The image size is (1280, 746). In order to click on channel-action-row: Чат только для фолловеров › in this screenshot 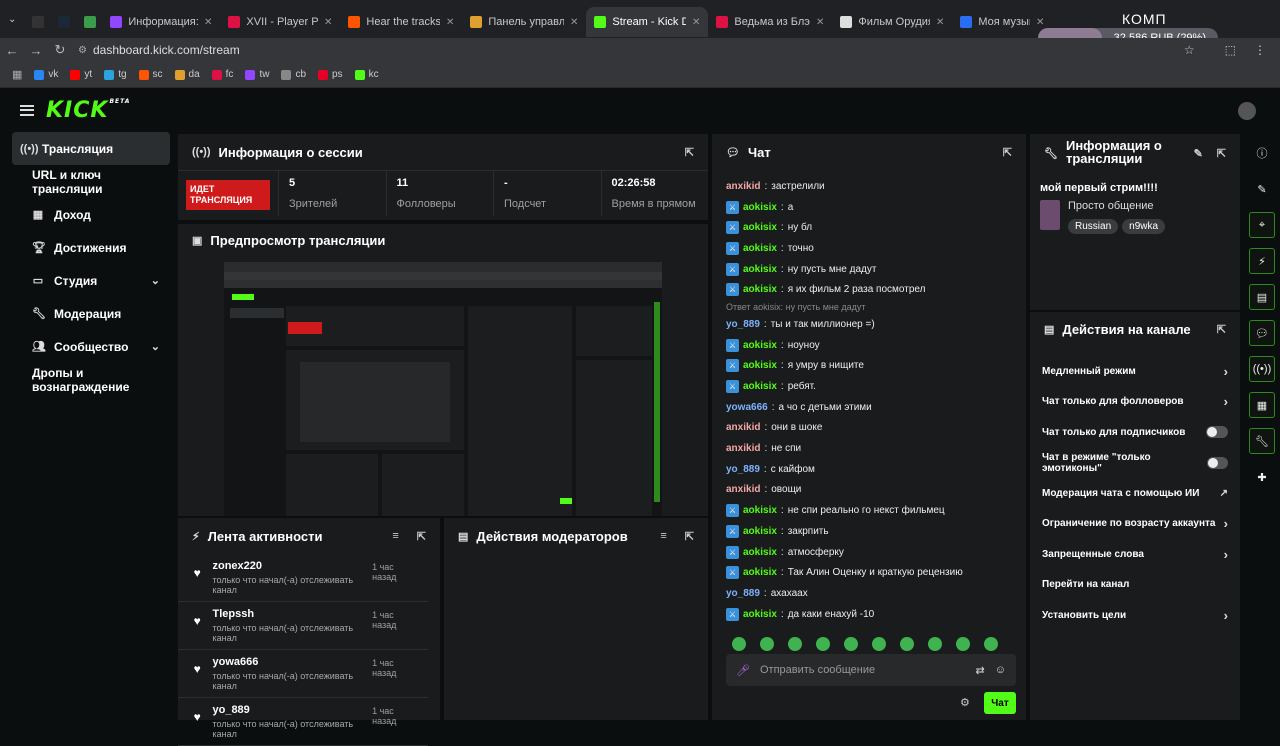, I will do `click(1135, 402)`.